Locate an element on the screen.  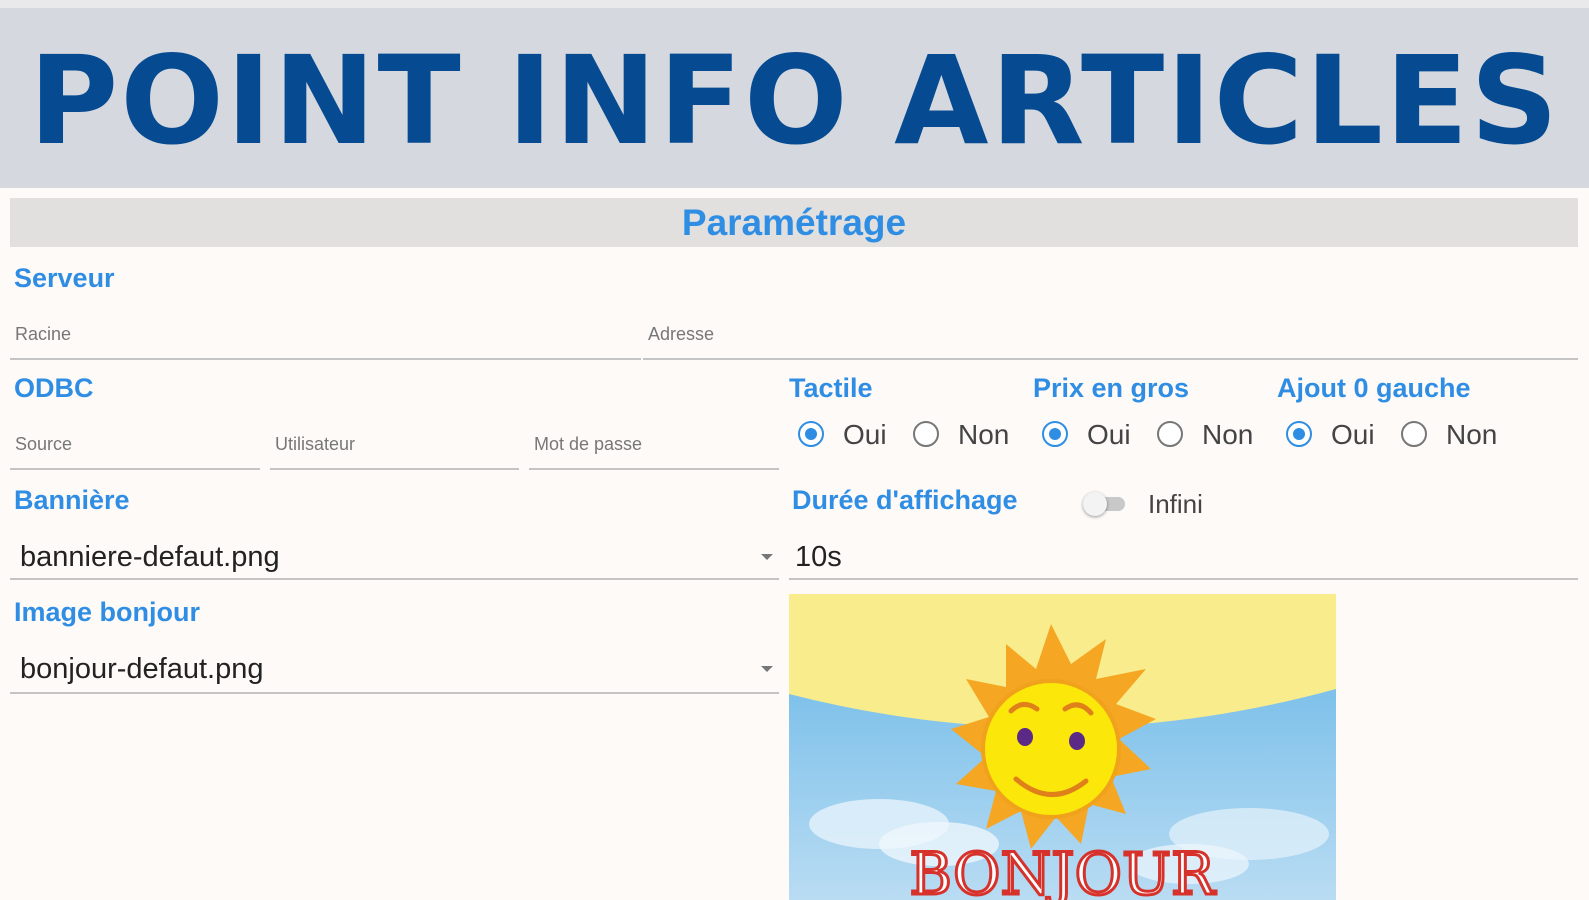
duree-affichage-label: Durée d'affichage is located at coordinates (905, 500).